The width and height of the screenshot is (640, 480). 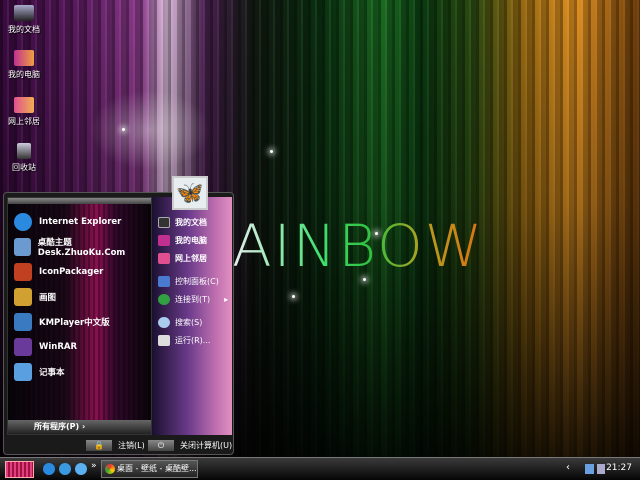 I want to click on wallpaper-wordmark: AINBOW, so click(x=358, y=246).